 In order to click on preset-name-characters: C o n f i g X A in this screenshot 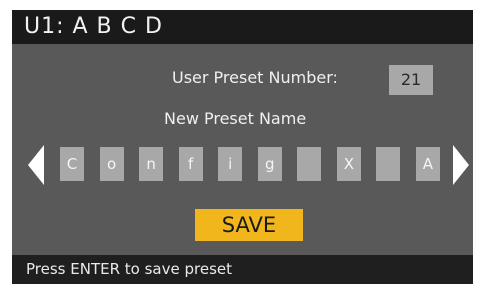, I will do `click(250, 164)`.